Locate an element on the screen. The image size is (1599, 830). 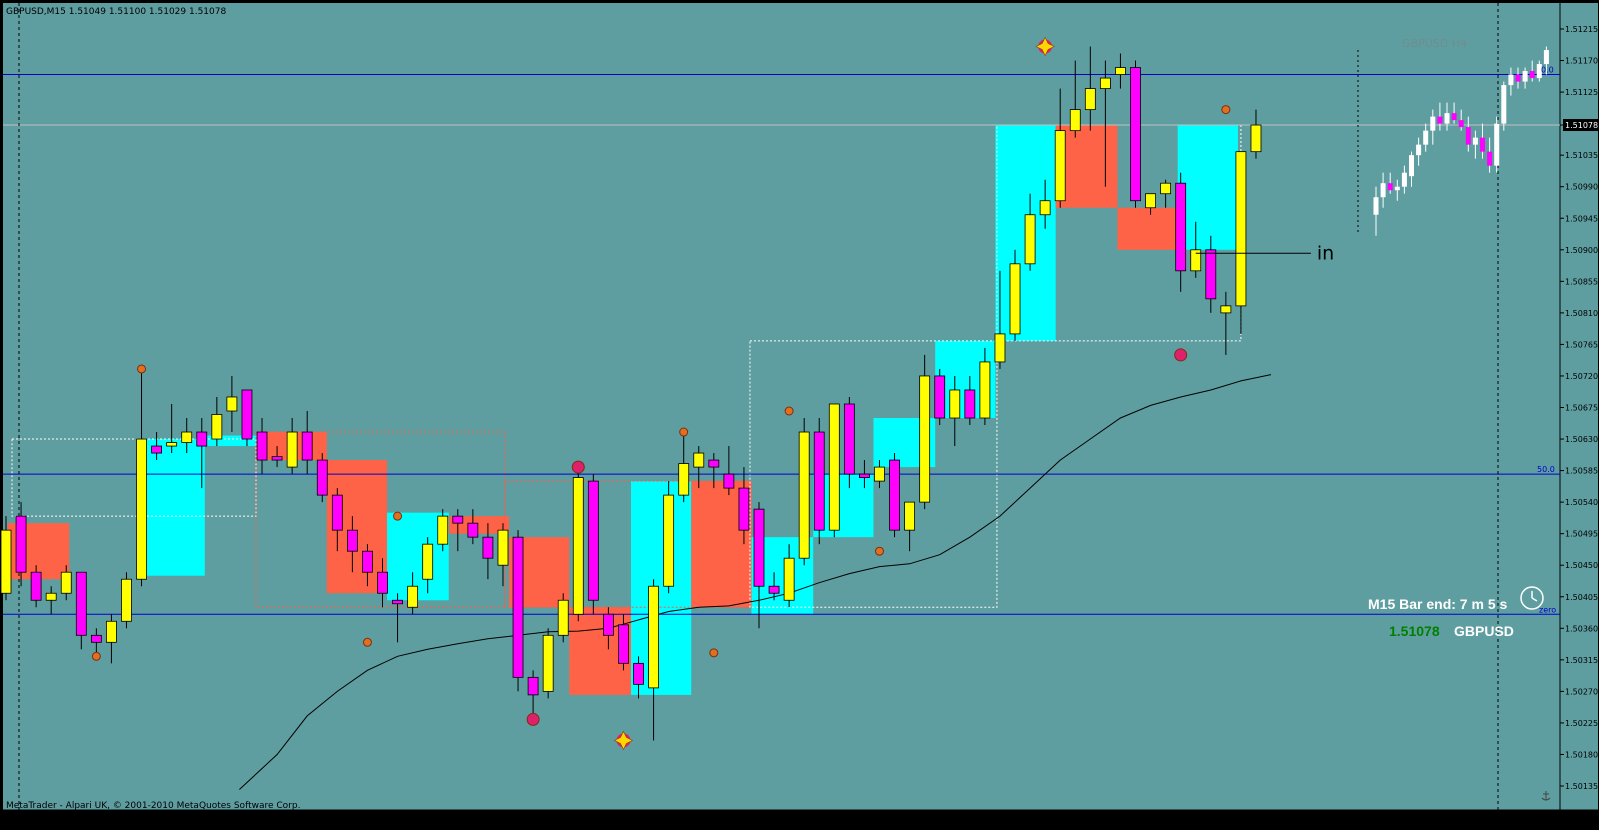
price-tick-label: 1.50495 is located at coordinates (1581, 534).